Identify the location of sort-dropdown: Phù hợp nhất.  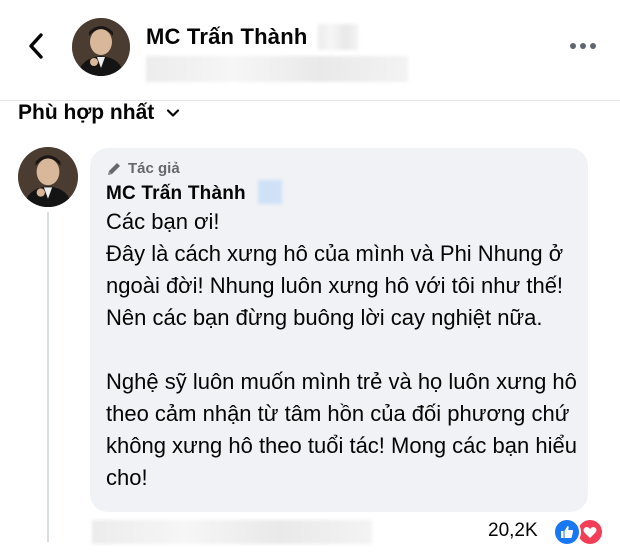
(99, 113).